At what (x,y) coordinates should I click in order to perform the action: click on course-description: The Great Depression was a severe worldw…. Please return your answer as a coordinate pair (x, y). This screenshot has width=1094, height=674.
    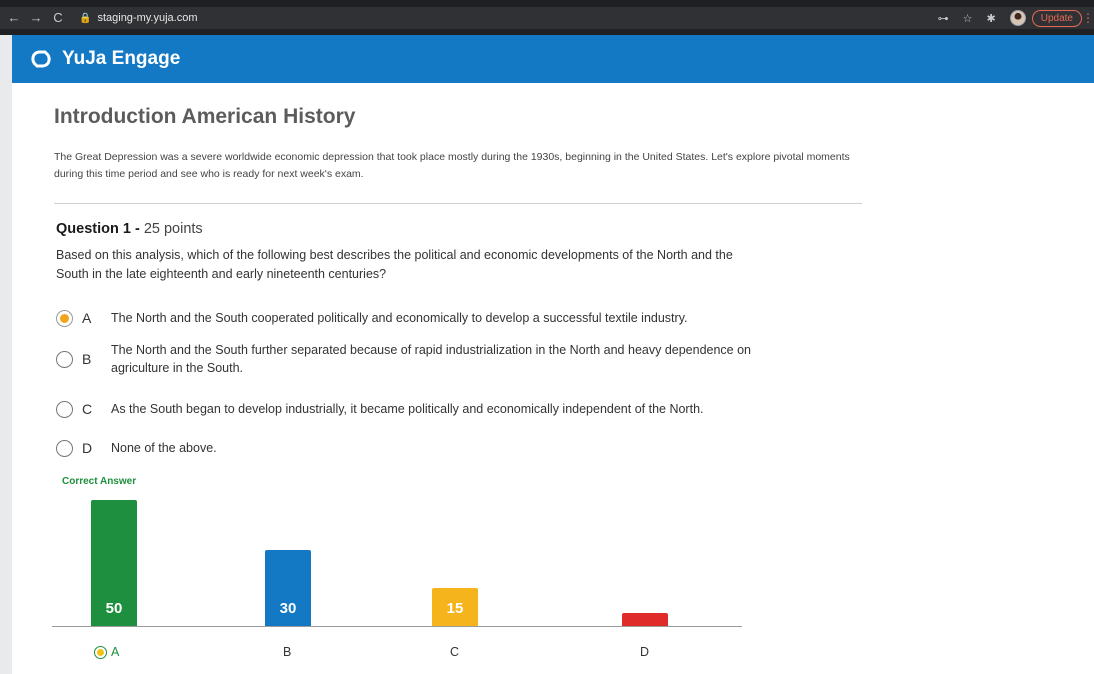
    Looking at the image, I should click on (452, 165).